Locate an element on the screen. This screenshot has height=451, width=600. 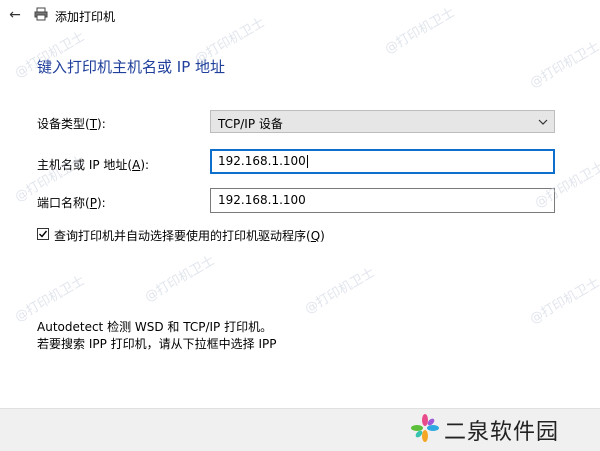
info-text-line-2: 若要搜索 IPP 打印机，请从下拉框中选择 IPP is located at coordinates (157, 344).